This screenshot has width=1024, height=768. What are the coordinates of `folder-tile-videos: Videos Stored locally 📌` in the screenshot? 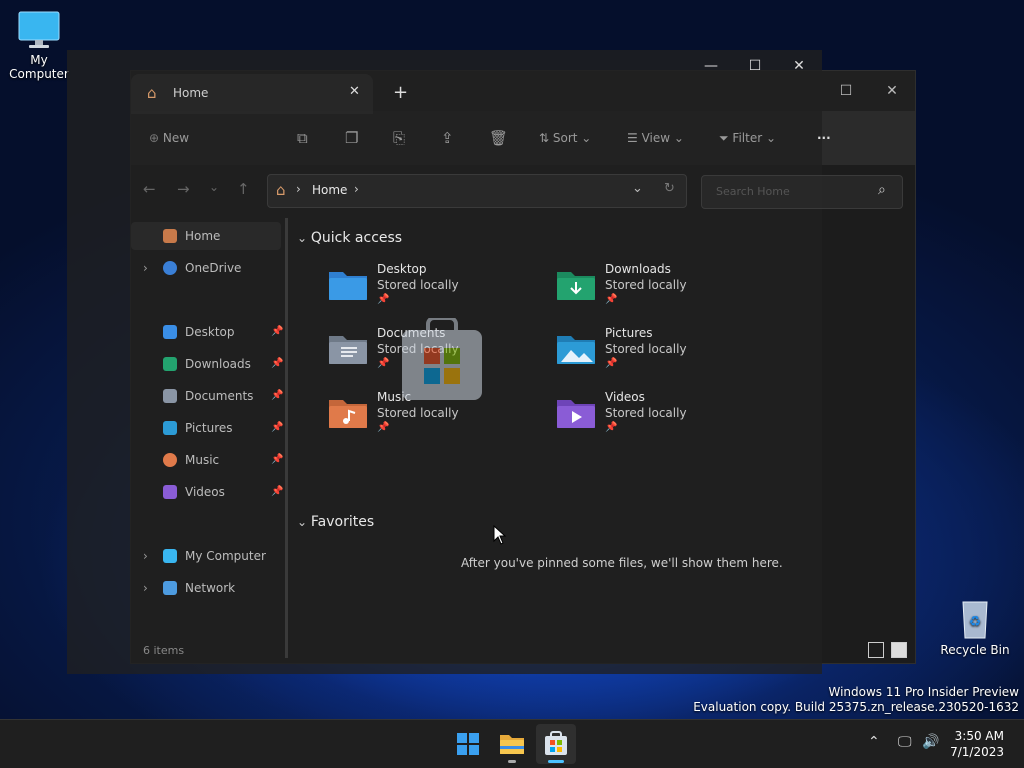 It's located at (665, 420).